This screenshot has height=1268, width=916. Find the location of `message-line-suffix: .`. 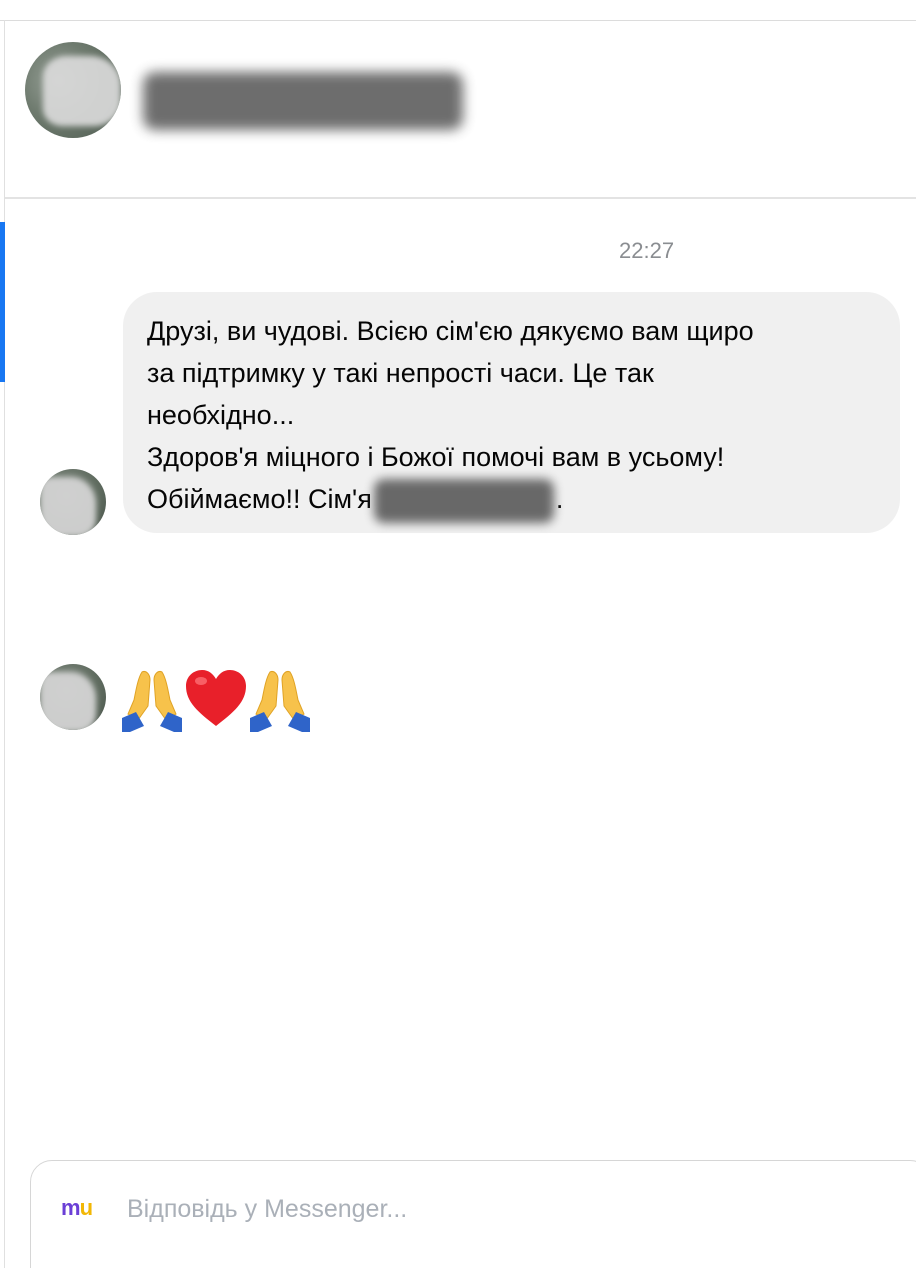

message-line-suffix: . is located at coordinates (559, 499).